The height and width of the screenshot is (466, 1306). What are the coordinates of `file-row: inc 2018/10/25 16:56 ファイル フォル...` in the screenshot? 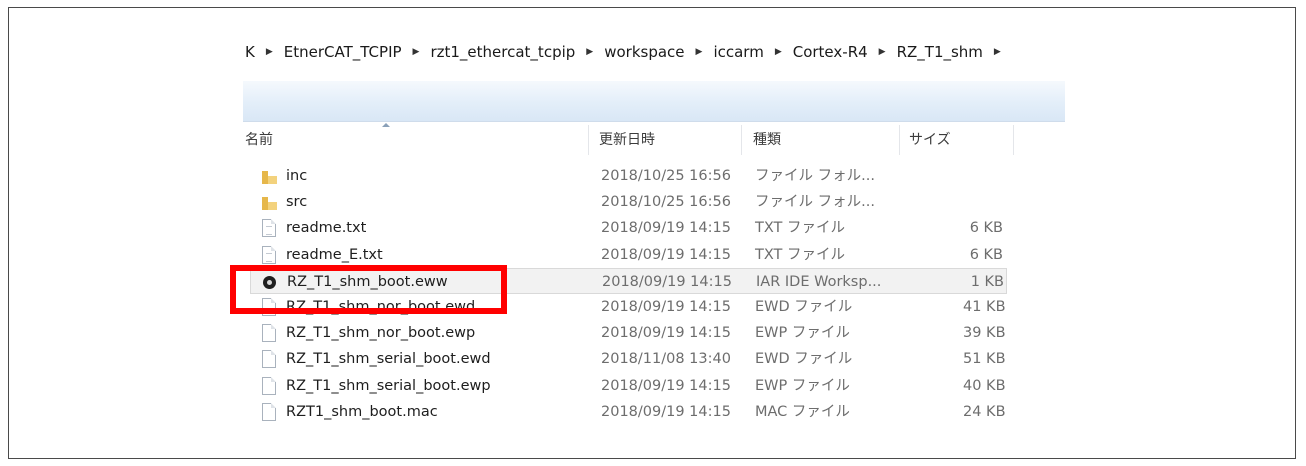 It's located at (654, 176).